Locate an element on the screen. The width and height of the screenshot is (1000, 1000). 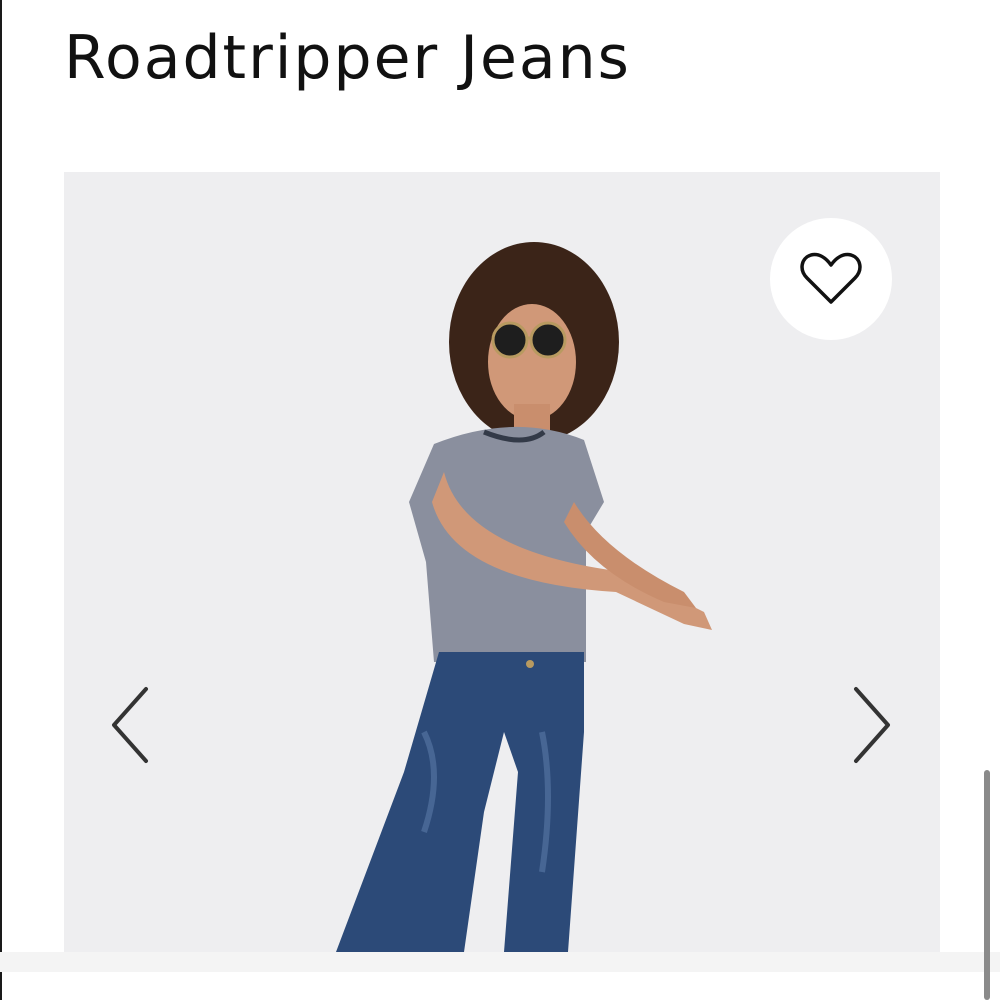
chevron-left-icon is located at coordinates (130, 725).